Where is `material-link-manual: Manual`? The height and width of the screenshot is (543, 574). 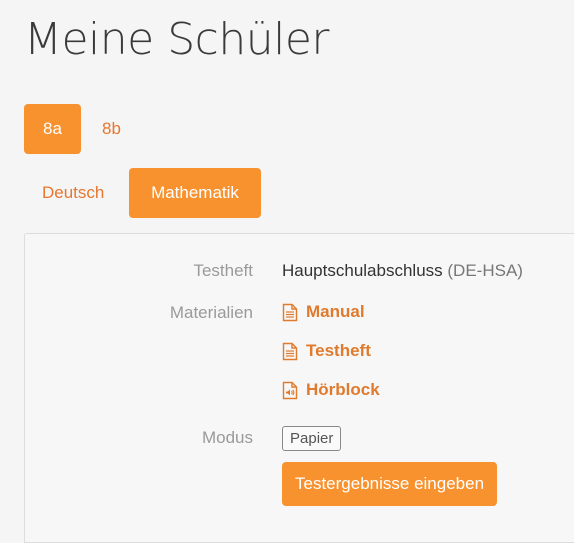
material-link-manual: Manual is located at coordinates (323, 312).